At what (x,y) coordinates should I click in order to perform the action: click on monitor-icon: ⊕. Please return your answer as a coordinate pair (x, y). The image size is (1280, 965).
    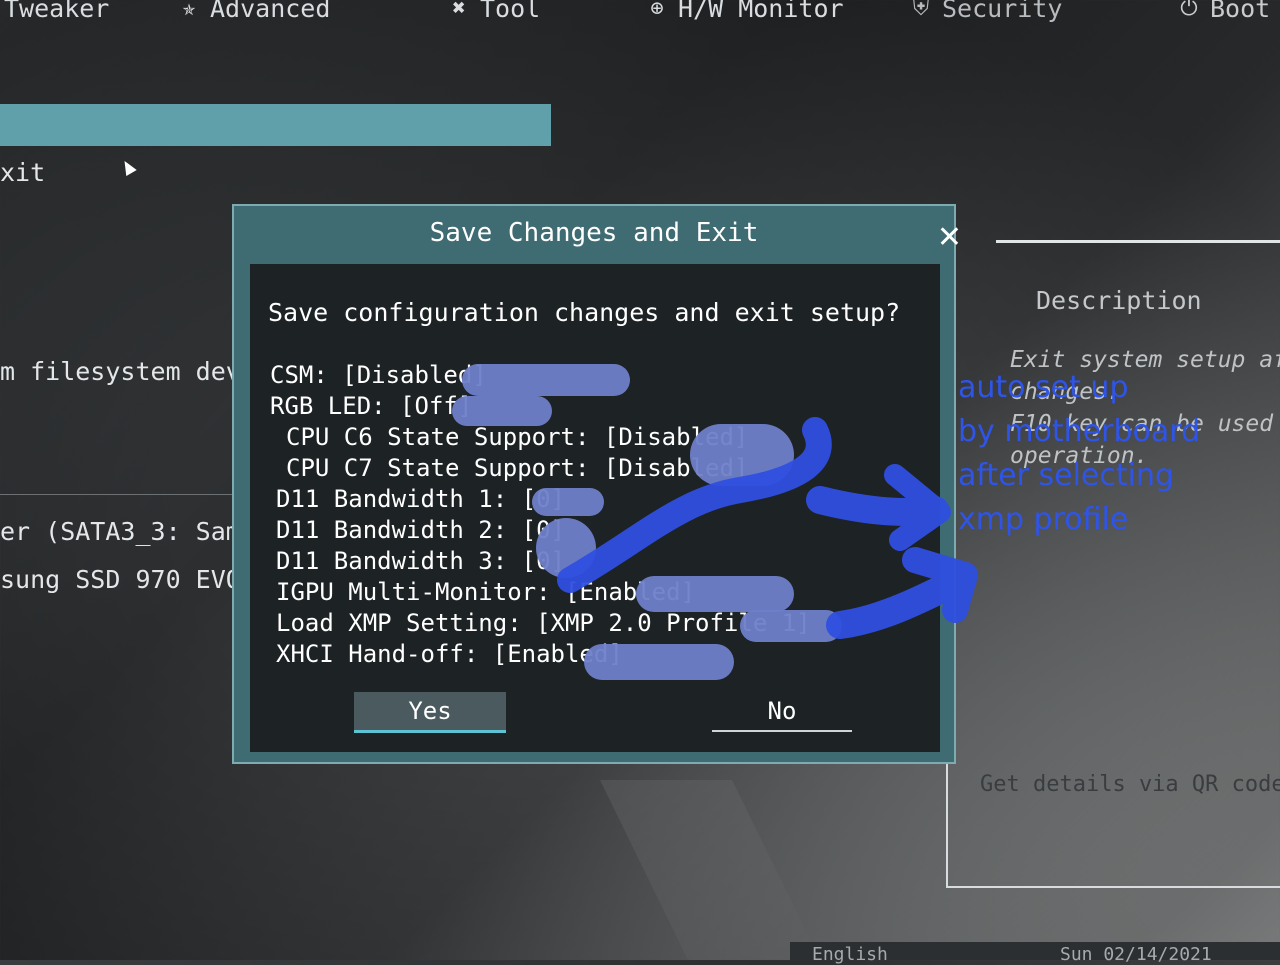
    Looking at the image, I should click on (657, 10).